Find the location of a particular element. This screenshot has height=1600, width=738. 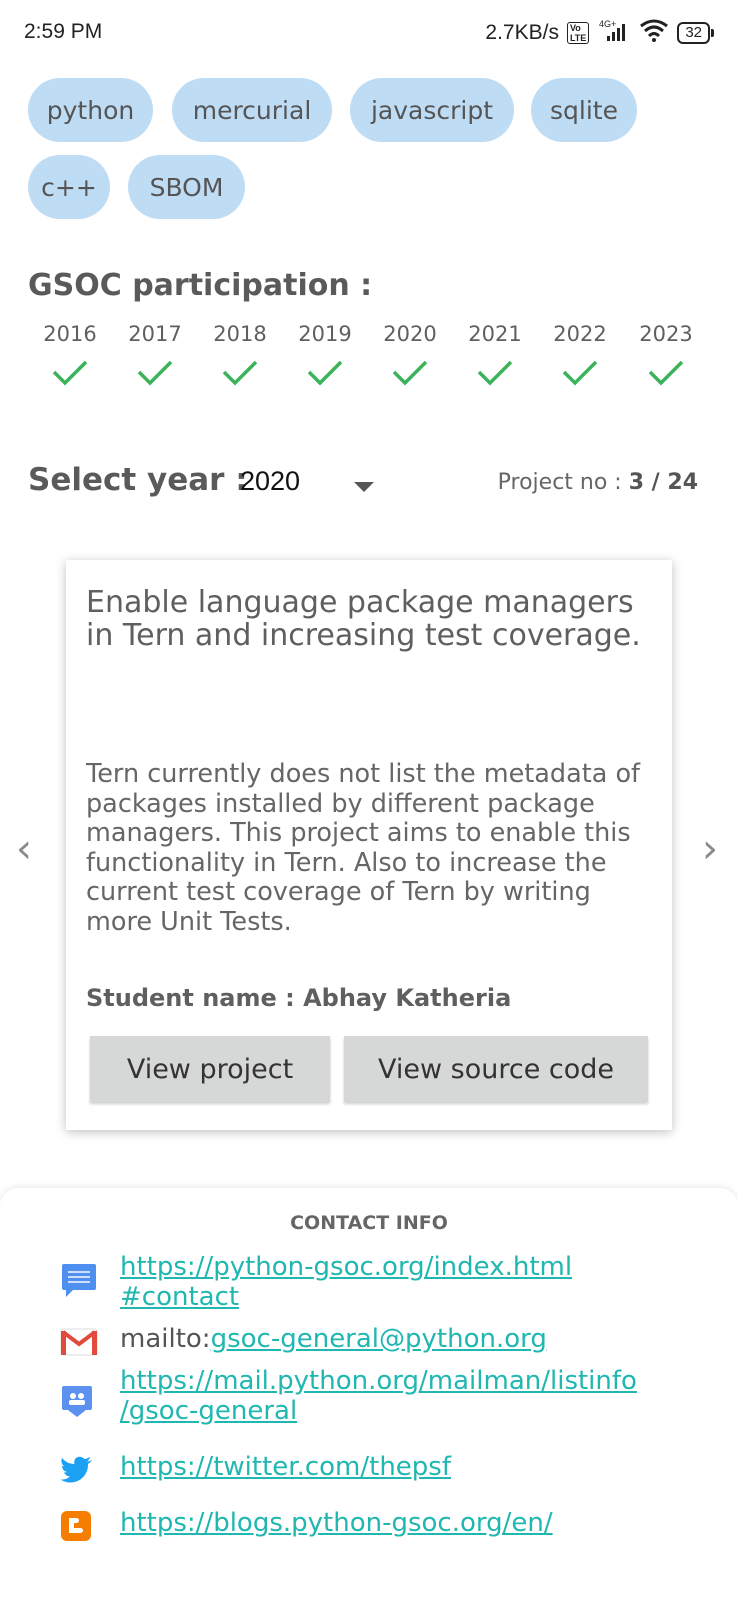

contact-twitter: https://twitter.com/thepsf is located at coordinates (285, 1467).